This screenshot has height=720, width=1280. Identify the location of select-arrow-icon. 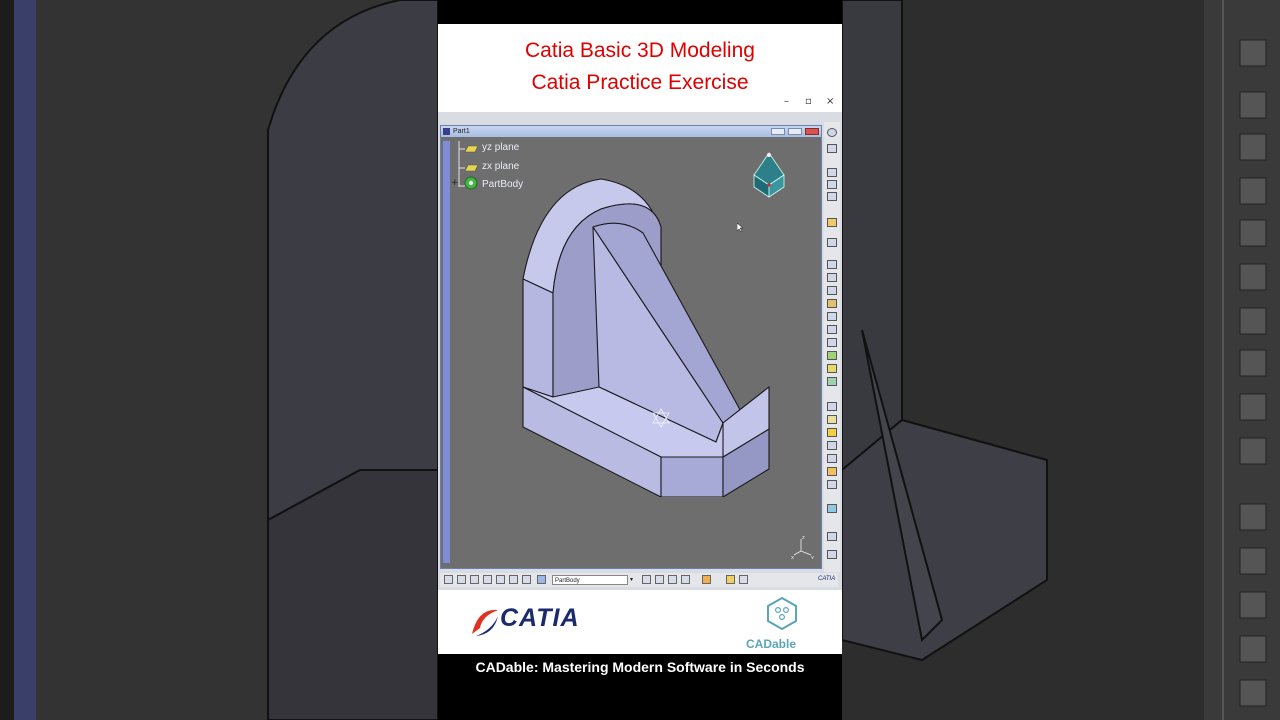
(832, 222).